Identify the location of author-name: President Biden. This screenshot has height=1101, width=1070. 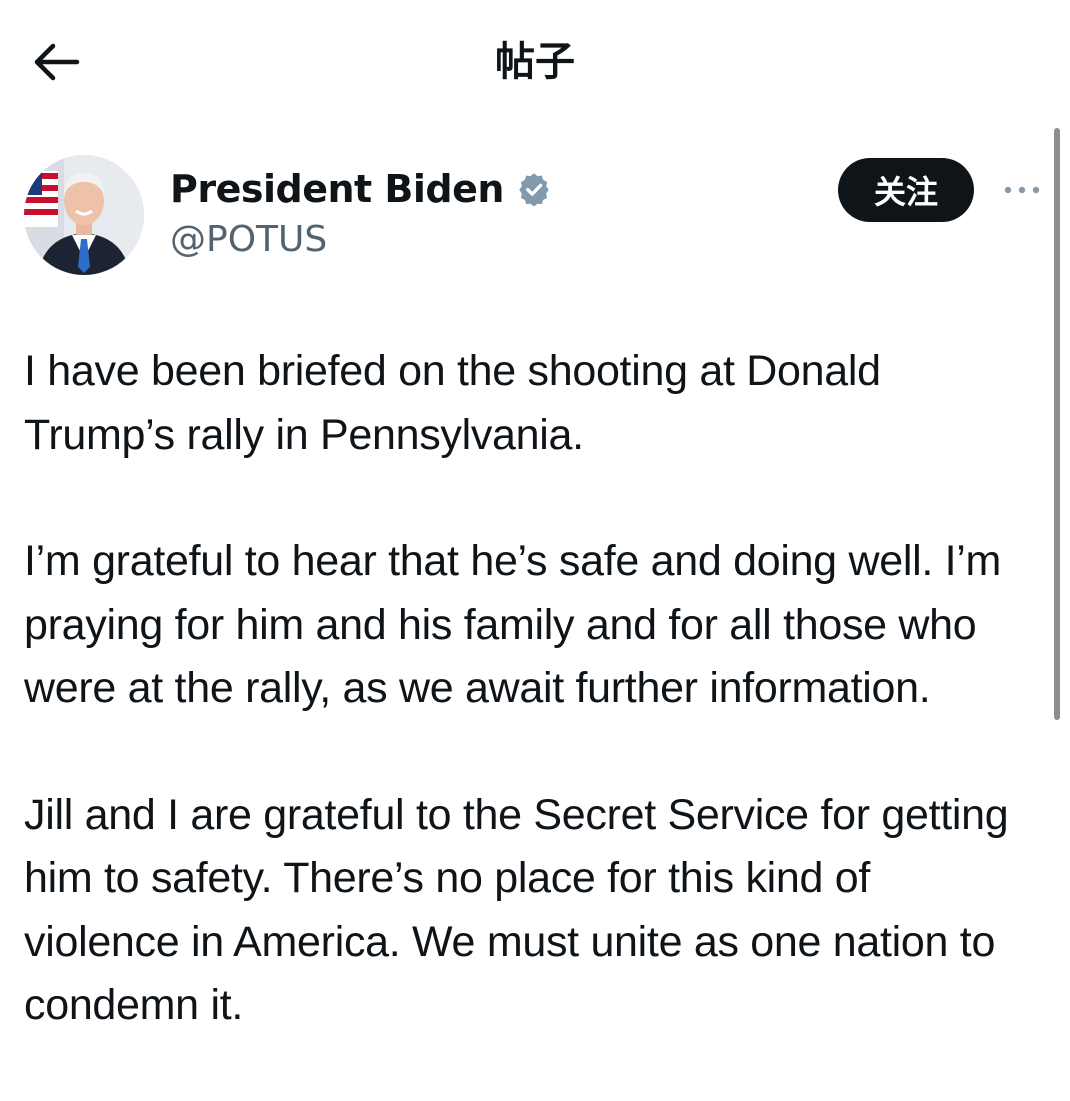
(337, 189).